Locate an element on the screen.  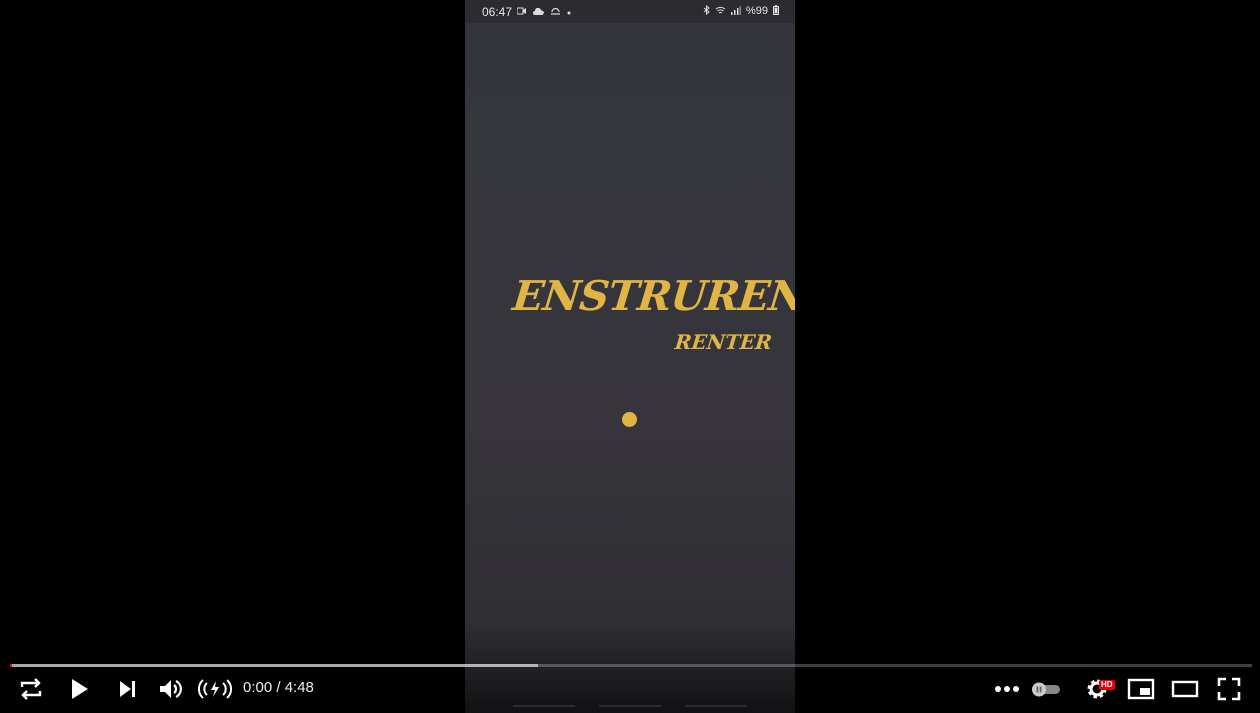
miniplayer-button is located at coordinates (1141, 689).